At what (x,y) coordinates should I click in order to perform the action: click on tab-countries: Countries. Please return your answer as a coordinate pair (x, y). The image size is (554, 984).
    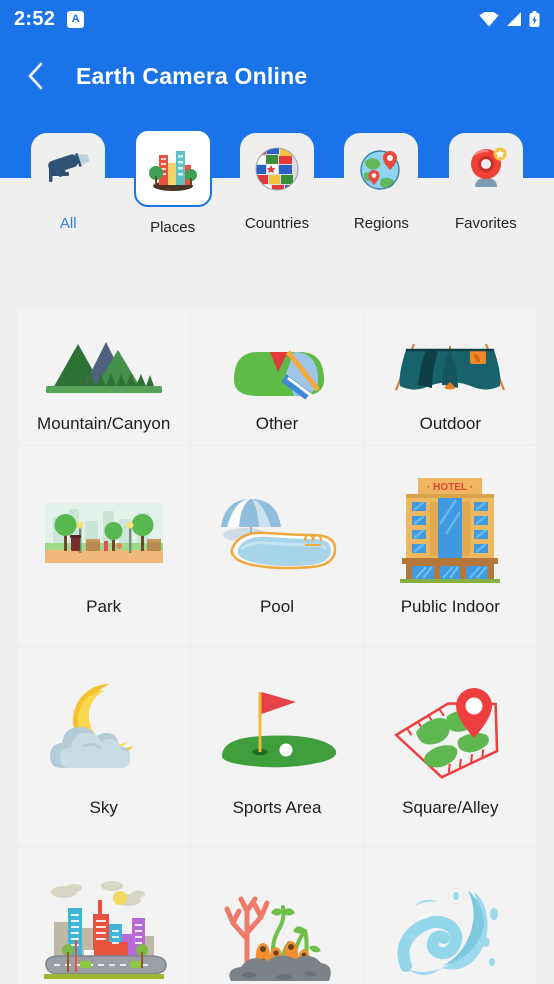
    Looking at the image, I should click on (277, 182).